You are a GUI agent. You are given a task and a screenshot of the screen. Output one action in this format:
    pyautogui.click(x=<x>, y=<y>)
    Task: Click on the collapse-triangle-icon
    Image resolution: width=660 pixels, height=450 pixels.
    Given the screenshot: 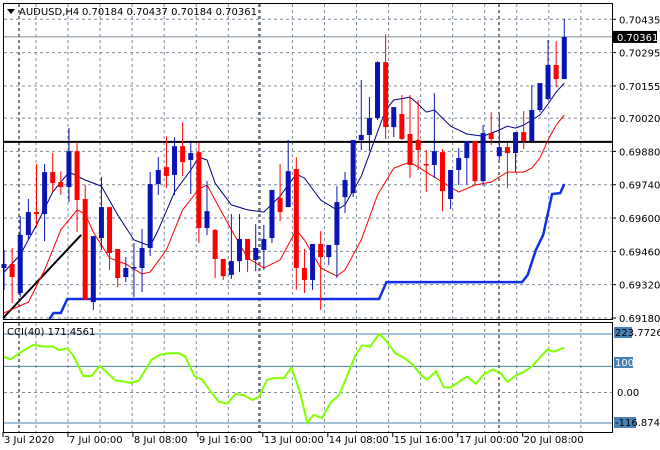 What is the action you would take?
    pyautogui.click(x=11, y=11)
    